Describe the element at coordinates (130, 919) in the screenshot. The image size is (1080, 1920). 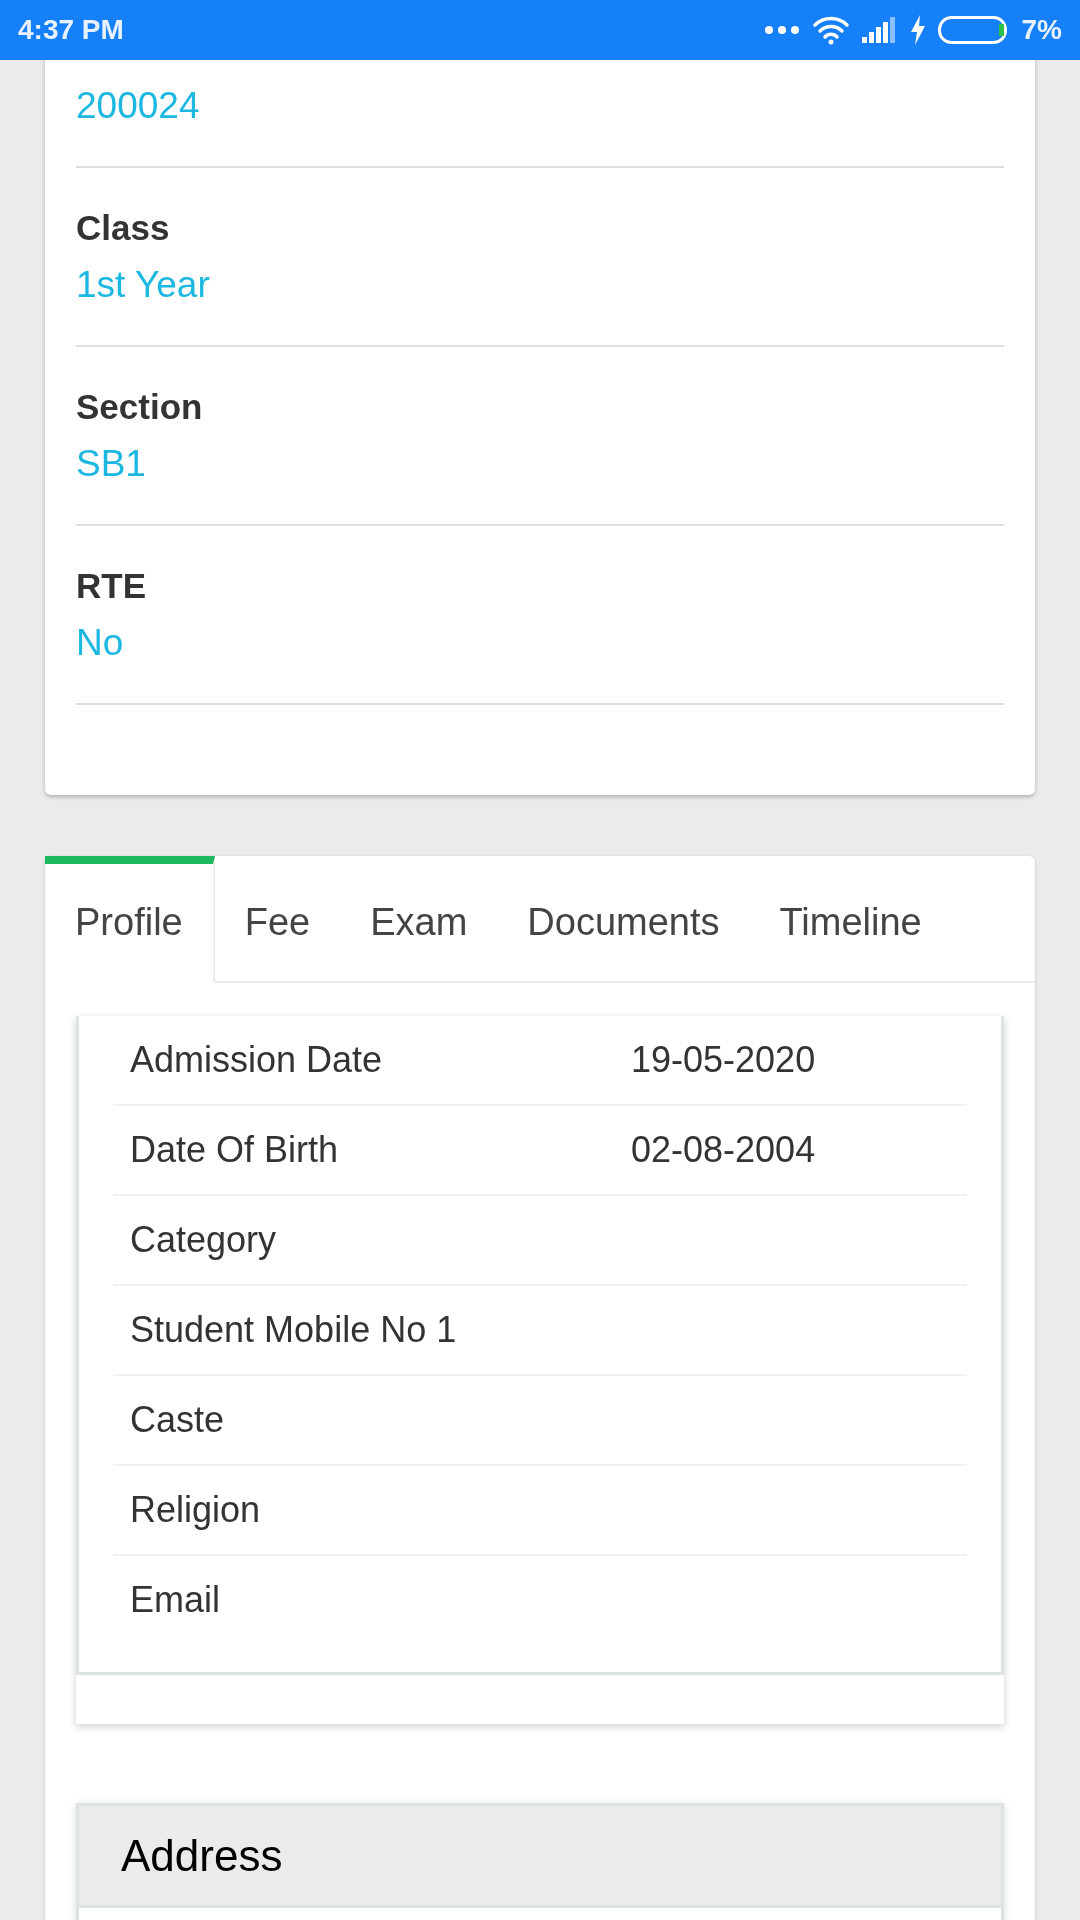
I see `tab: Profile` at that location.